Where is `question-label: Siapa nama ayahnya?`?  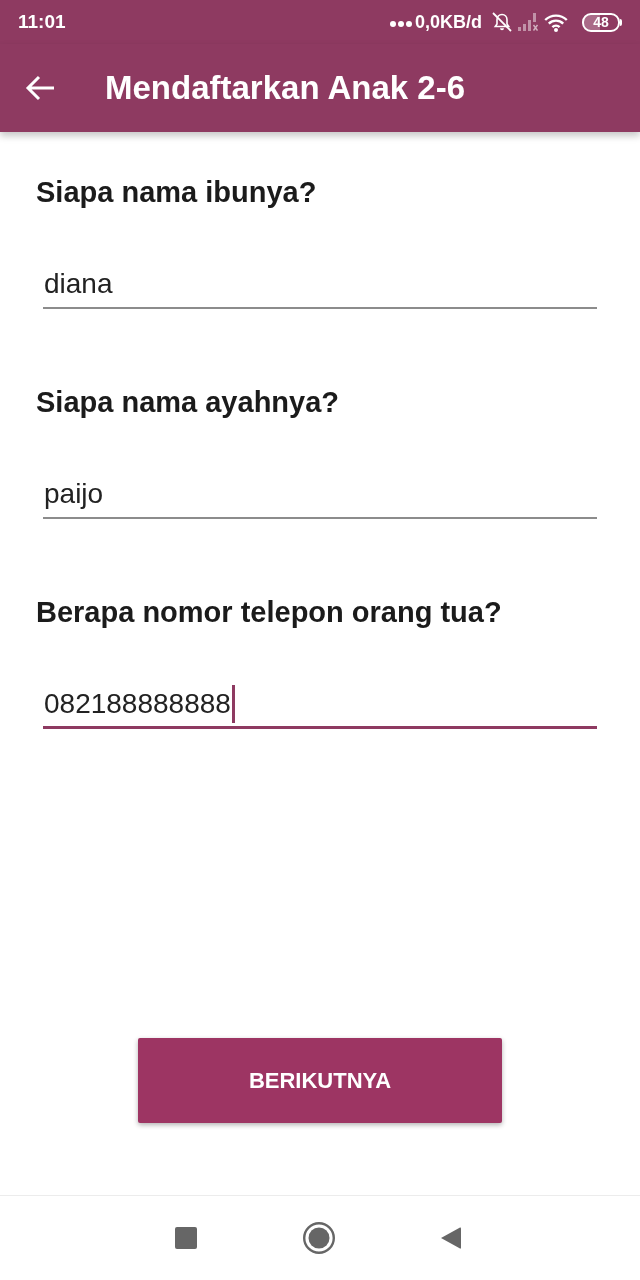
question-label: Siapa nama ayahnya? is located at coordinates (188, 402).